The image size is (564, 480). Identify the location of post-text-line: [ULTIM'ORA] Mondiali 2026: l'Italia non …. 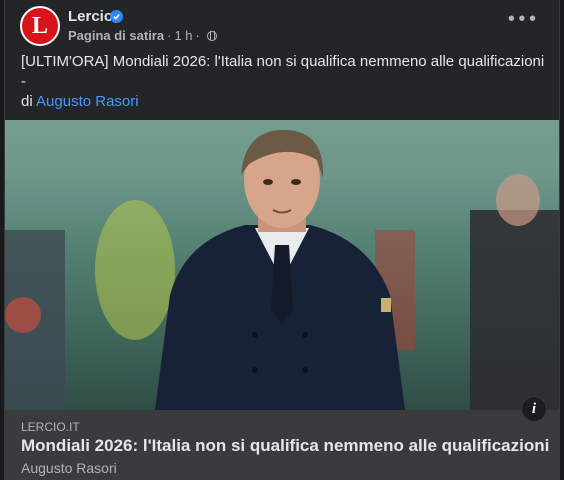
(283, 61).